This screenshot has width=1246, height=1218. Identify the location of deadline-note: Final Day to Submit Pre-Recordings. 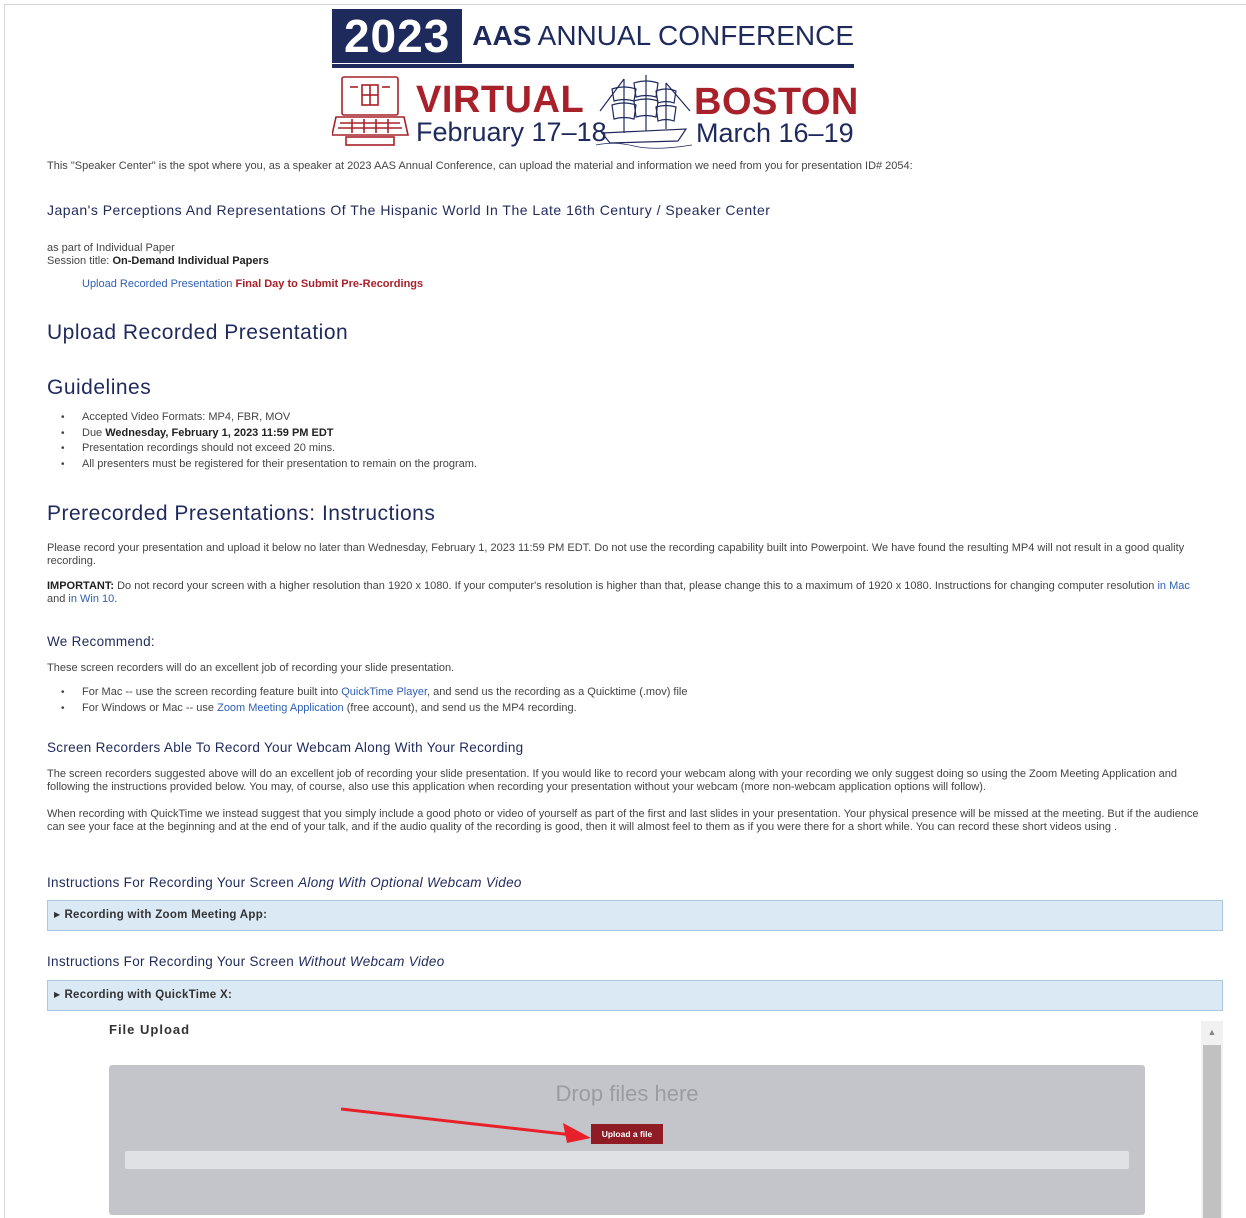
(329, 284).